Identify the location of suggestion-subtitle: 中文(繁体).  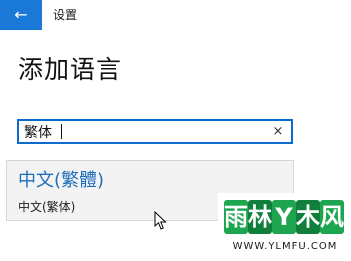
(47, 207).